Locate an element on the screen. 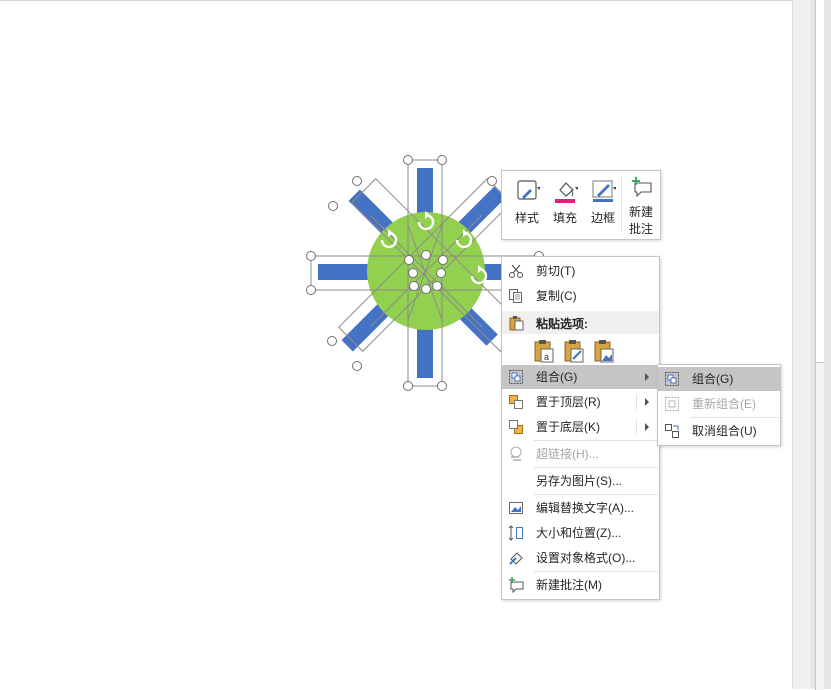 The image size is (831, 690). menu-item-group: 组合(G) is located at coordinates (580, 377).